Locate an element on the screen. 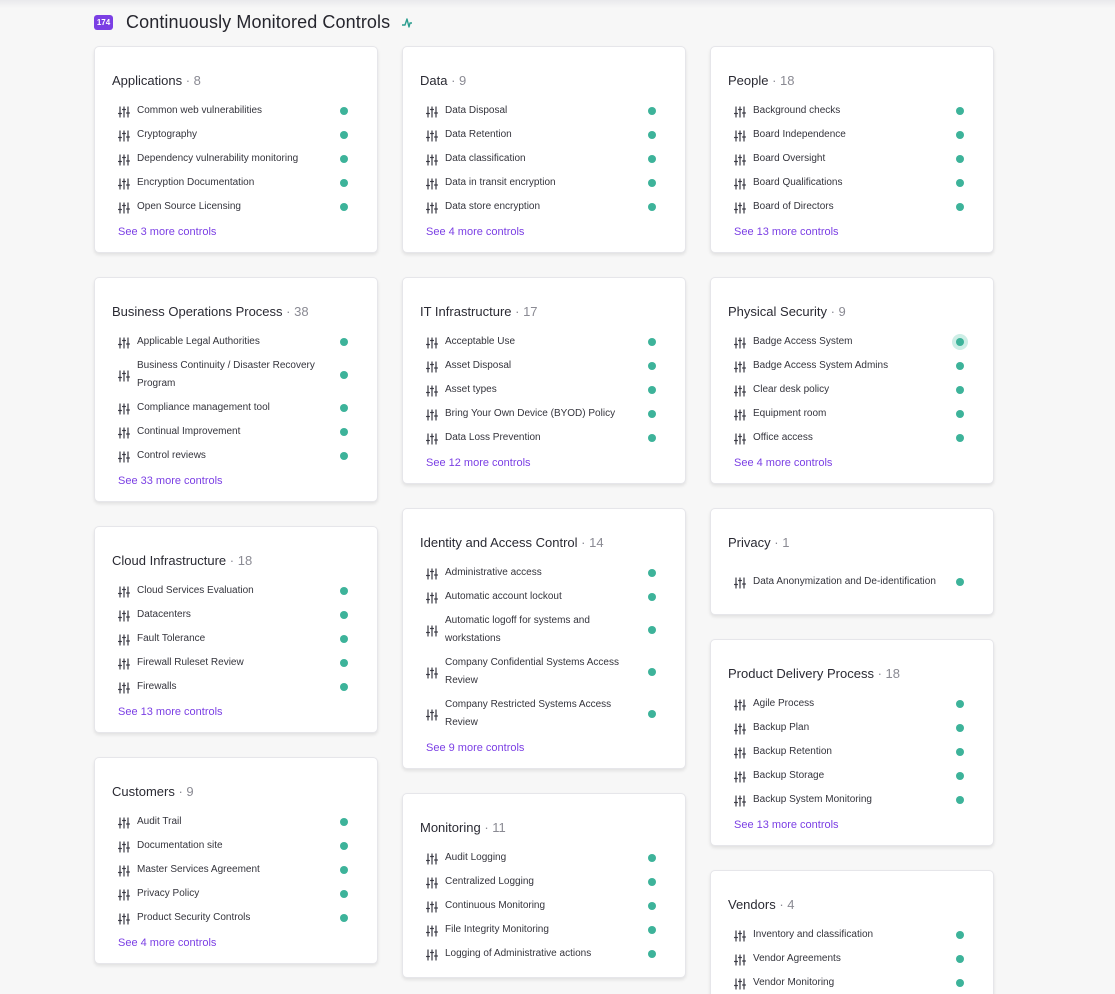 The image size is (1115, 994). control-row: Vendor Agreements is located at coordinates (852, 959).